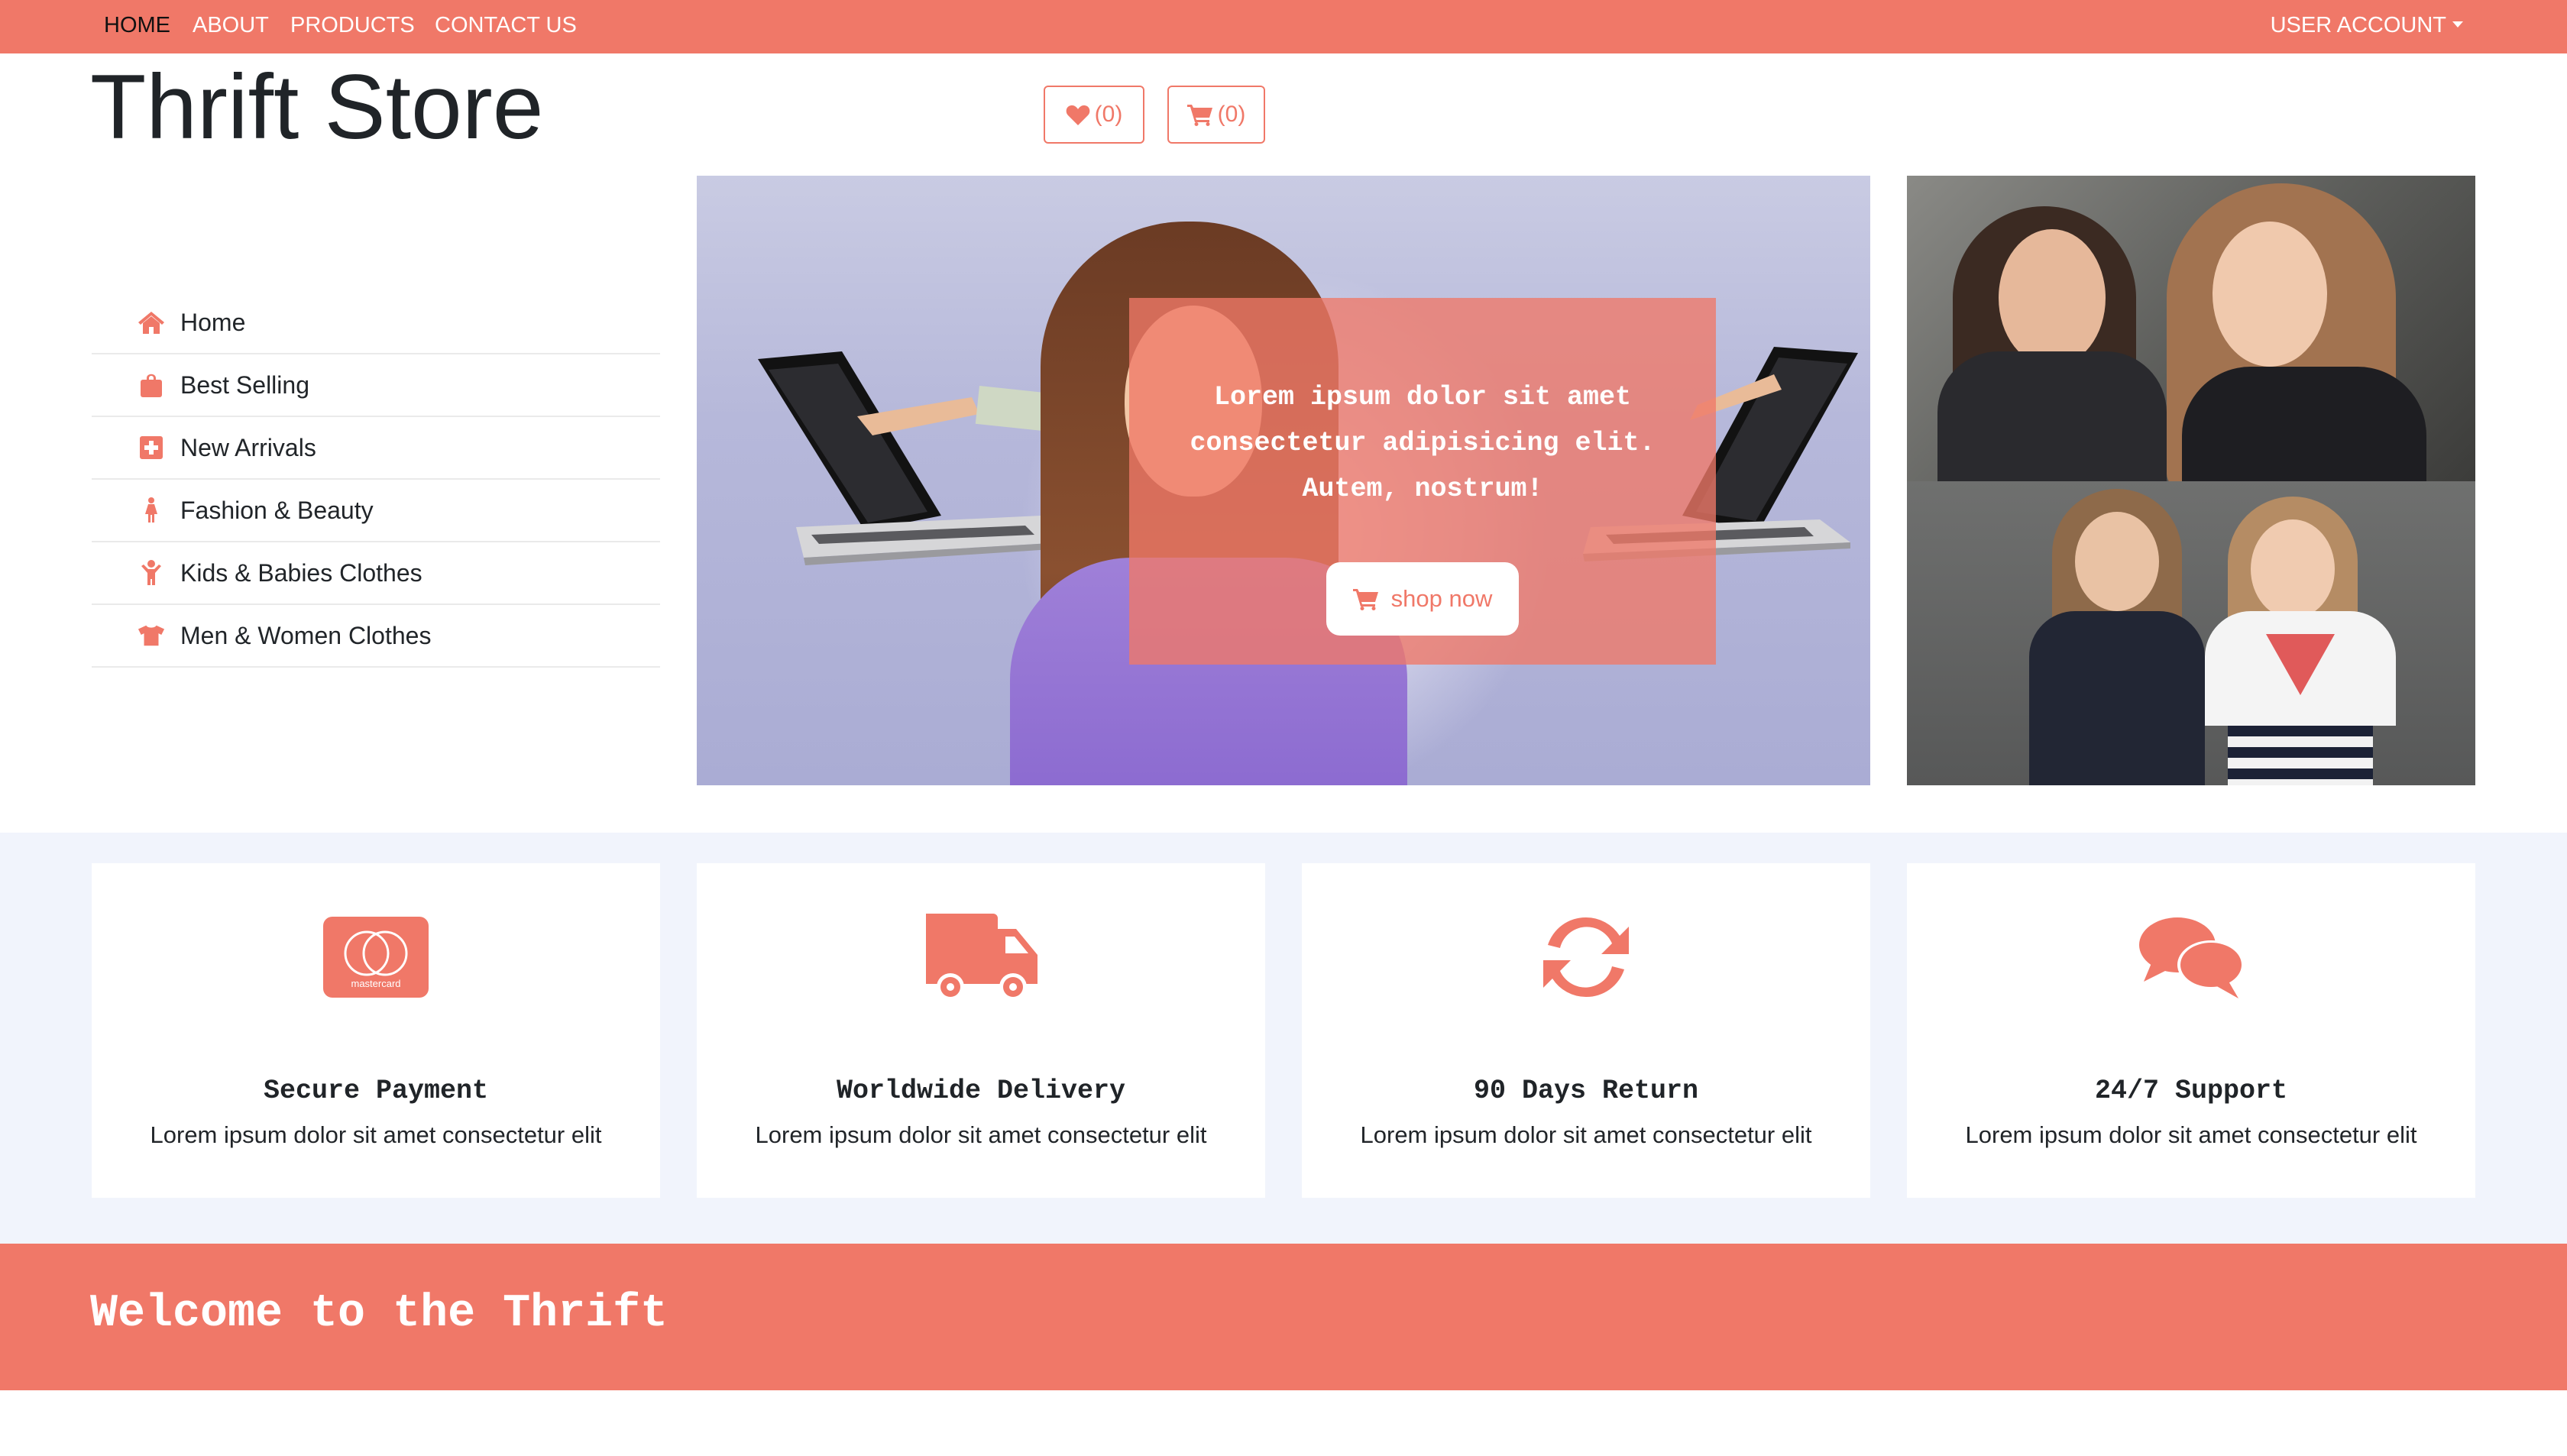 The image size is (2567, 1456). Describe the element at coordinates (2358, 25) in the screenshot. I see `user-account-label: USER ACCOUNT` at that location.